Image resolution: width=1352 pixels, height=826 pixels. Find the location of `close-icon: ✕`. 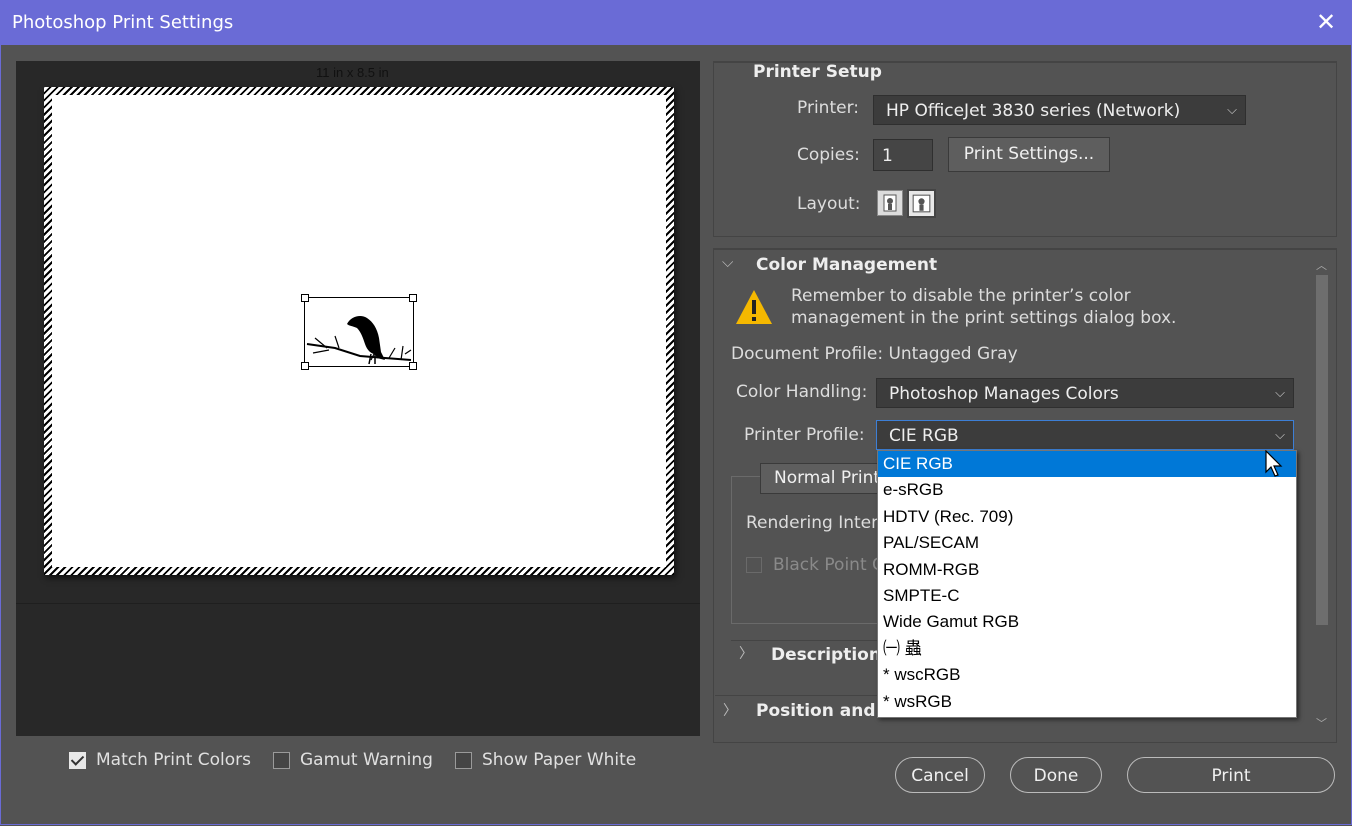

close-icon: ✕ is located at coordinates (1326, 22).